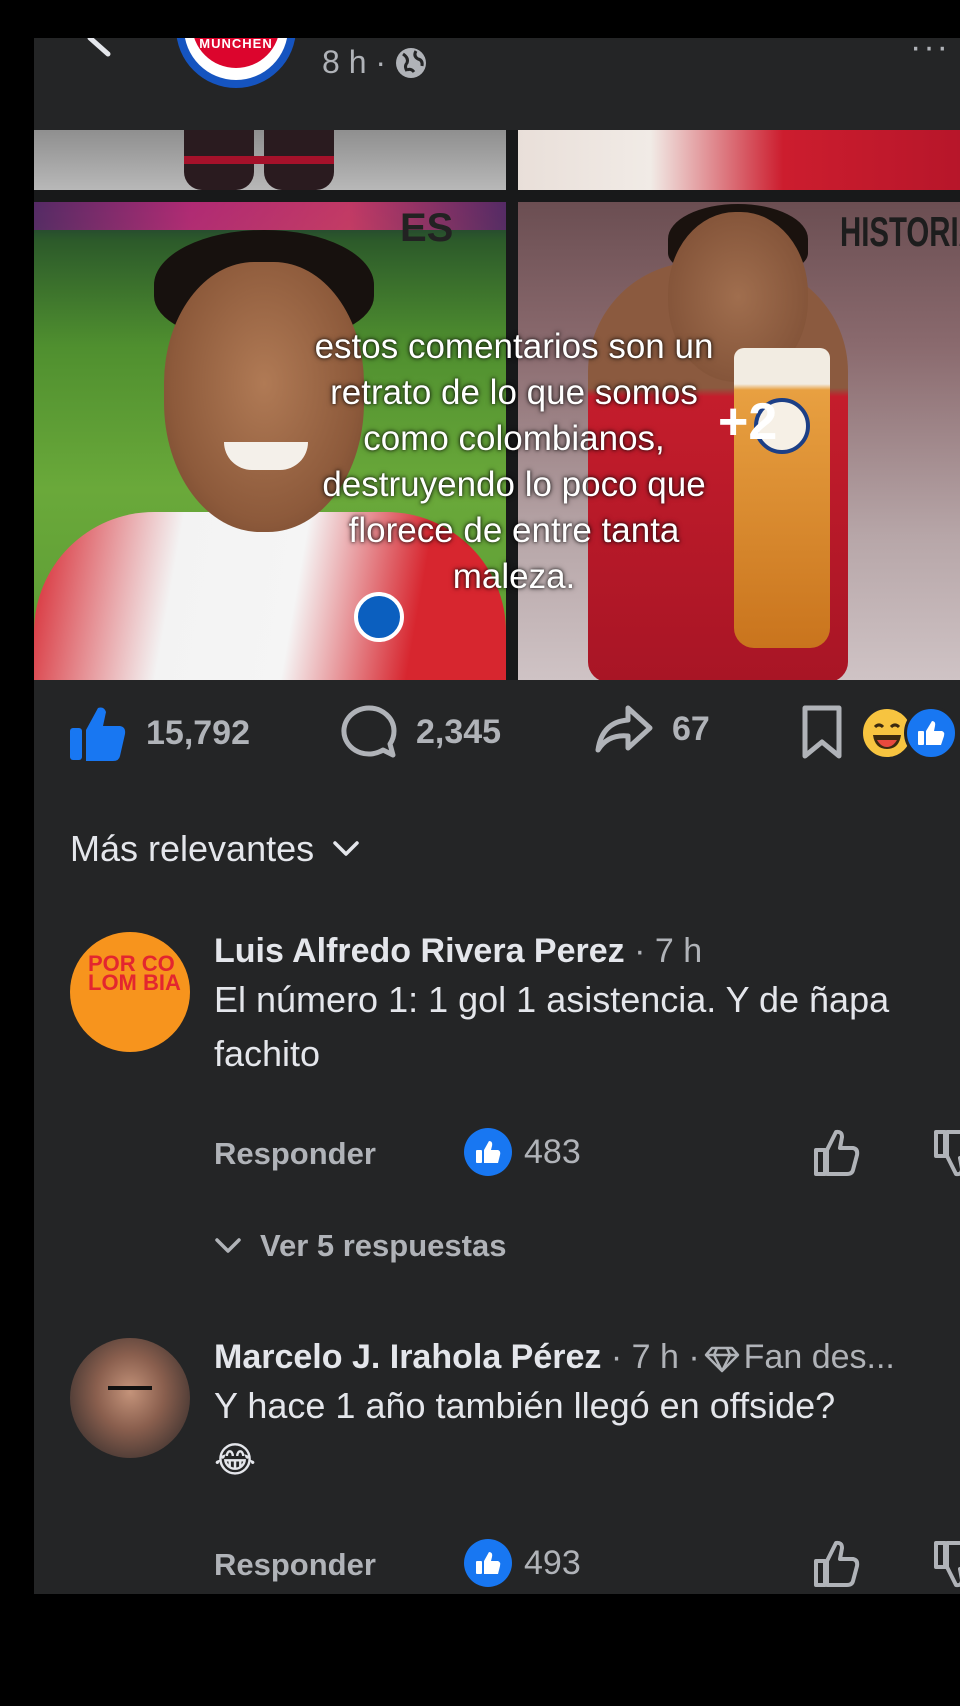 The height and width of the screenshot is (1706, 960). What do you see at coordinates (198, 732) in the screenshot?
I see `like-count: 15,792` at bounding box center [198, 732].